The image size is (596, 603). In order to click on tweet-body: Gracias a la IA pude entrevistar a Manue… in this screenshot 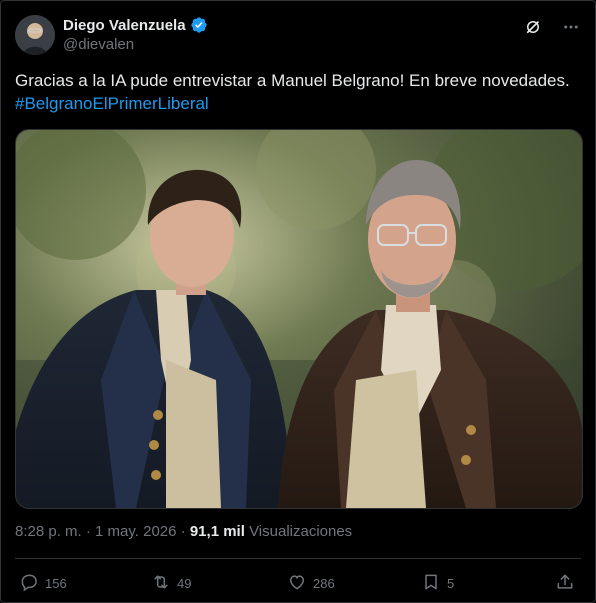, I will do `click(292, 80)`.